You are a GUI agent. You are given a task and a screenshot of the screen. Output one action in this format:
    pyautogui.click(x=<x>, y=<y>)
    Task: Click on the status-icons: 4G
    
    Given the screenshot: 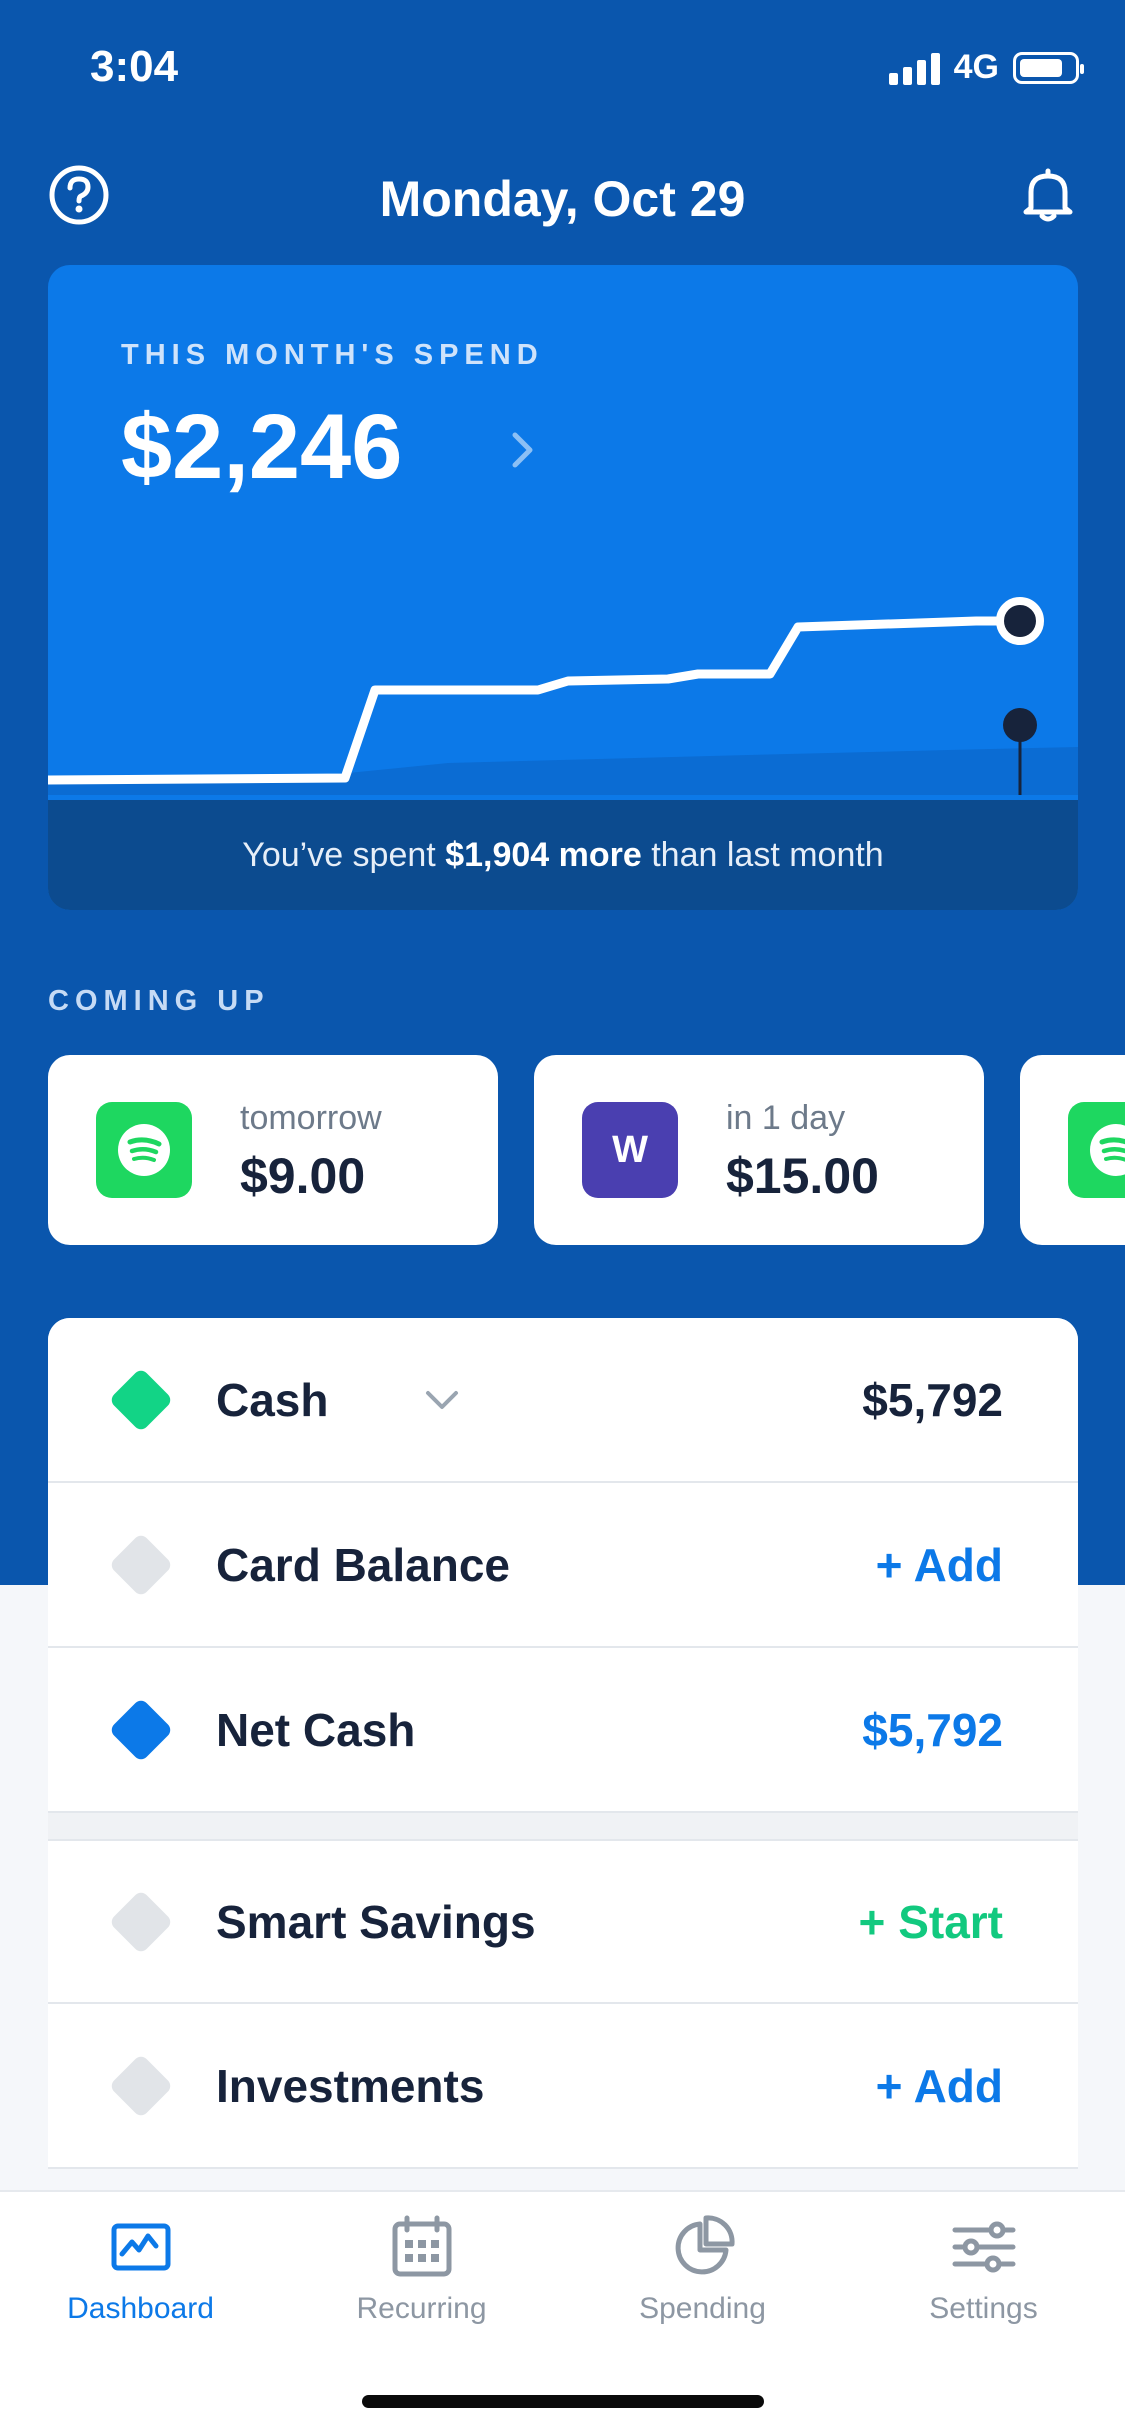 What is the action you would take?
    pyautogui.click(x=986, y=67)
    